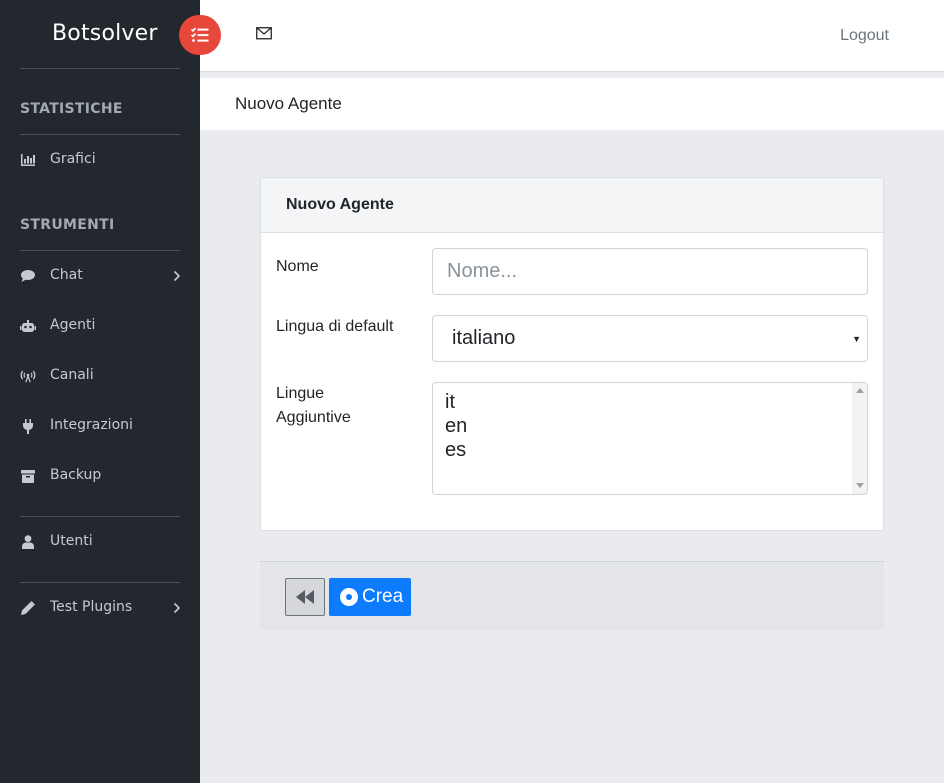 This screenshot has height=783, width=944. I want to click on plug-icon, so click(28, 426).